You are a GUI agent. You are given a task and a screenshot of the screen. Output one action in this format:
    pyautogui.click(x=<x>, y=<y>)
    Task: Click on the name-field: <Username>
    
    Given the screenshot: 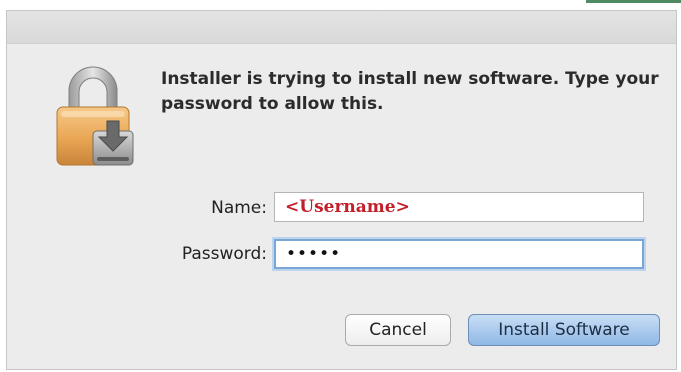 What is the action you would take?
    pyautogui.click(x=459, y=207)
    